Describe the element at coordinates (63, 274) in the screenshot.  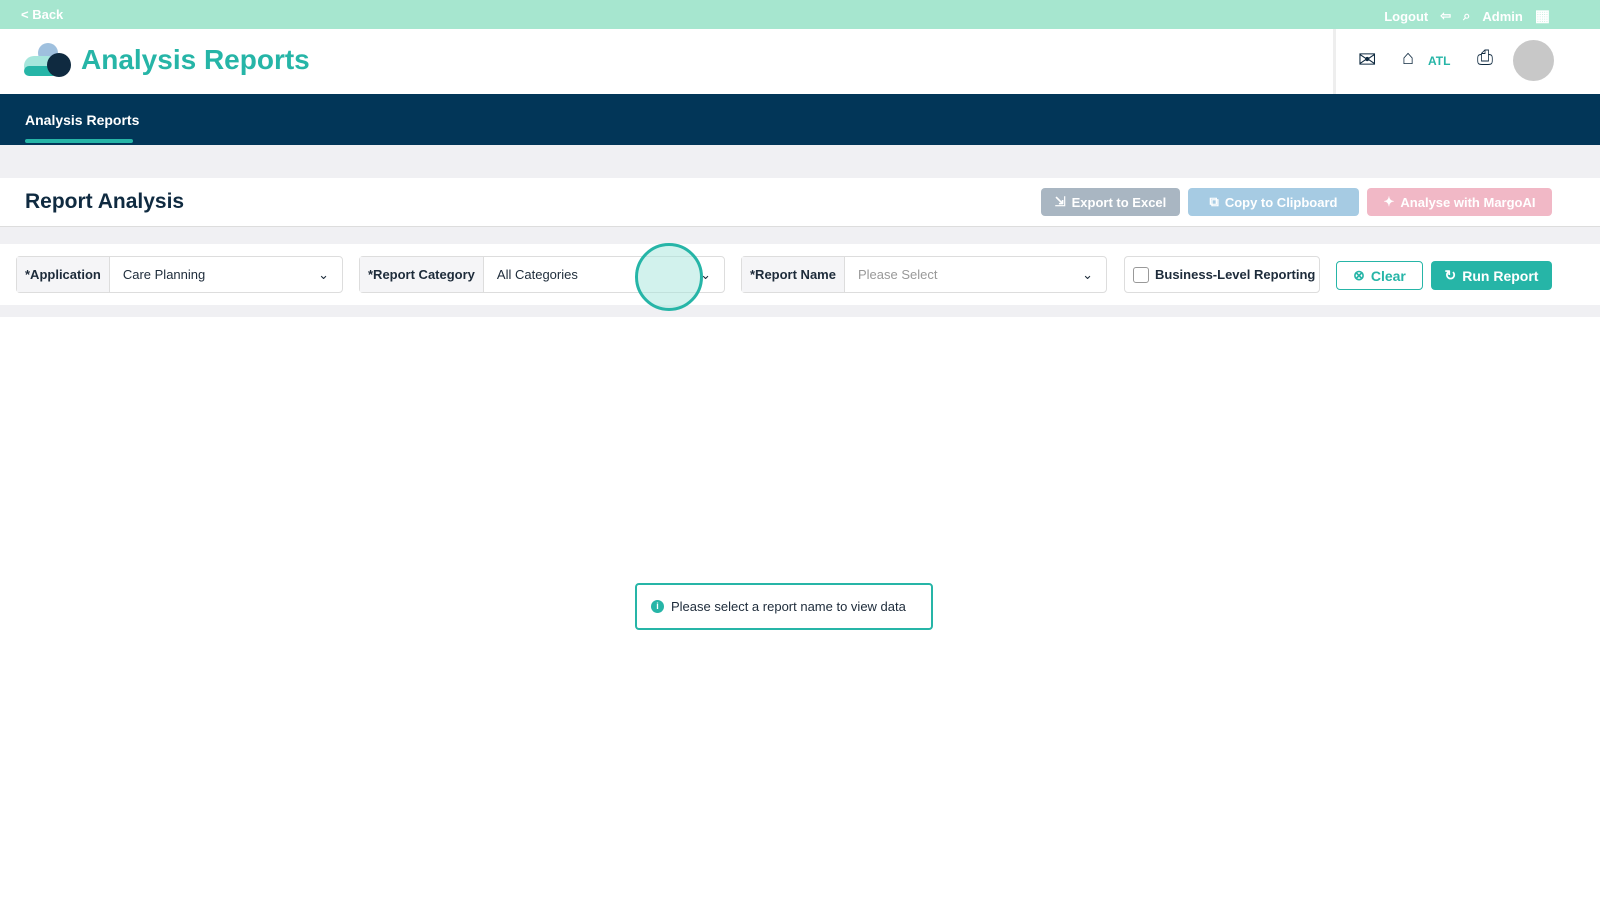
I see `application-label: *Application` at that location.